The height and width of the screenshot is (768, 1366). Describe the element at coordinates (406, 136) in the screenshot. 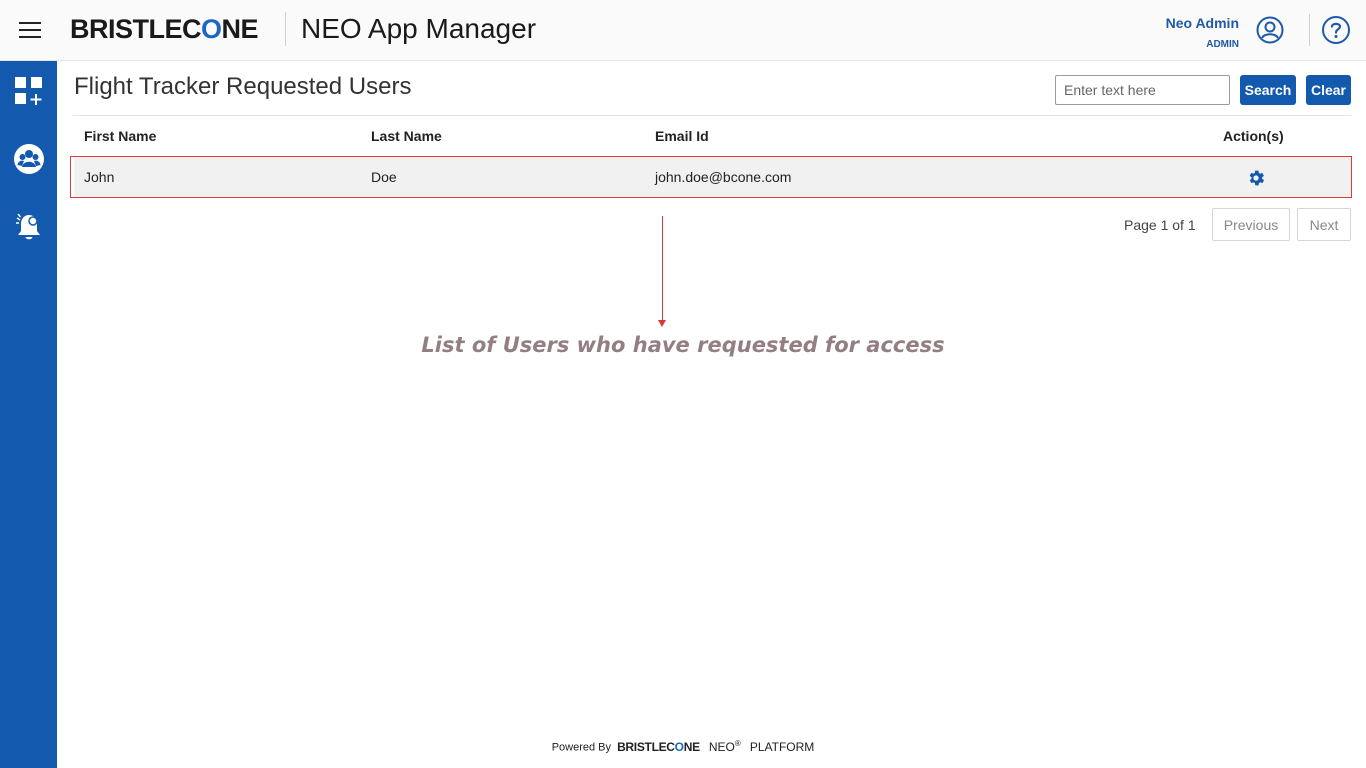

I see `column-header-last-name: Last Name` at that location.